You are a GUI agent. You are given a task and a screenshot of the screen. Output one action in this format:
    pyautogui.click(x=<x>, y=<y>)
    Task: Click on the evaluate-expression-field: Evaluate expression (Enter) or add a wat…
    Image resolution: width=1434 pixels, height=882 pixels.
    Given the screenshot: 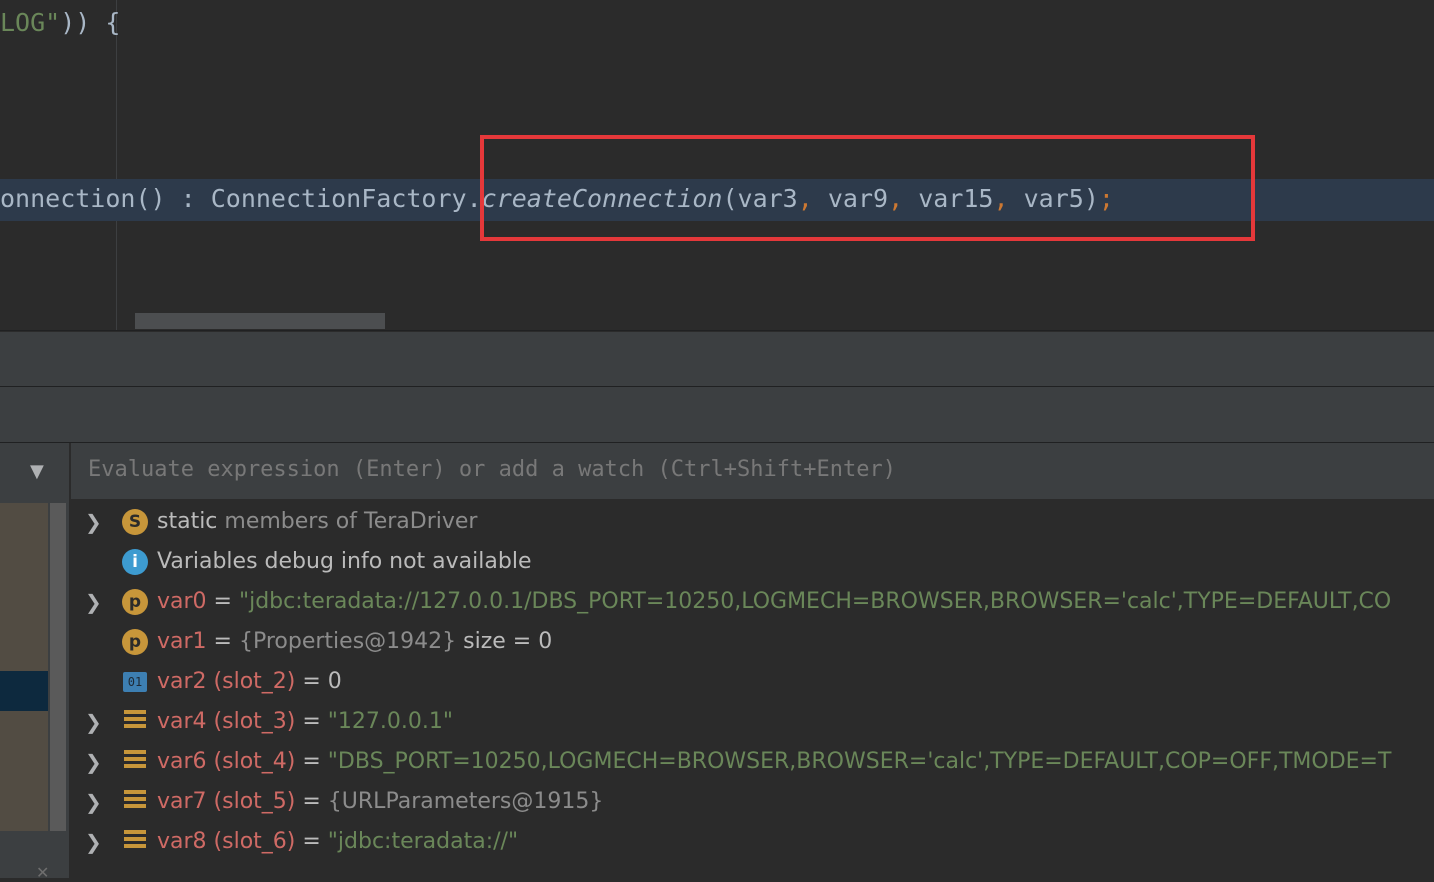 What is the action you would take?
    pyautogui.click(x=752, y=471)
    